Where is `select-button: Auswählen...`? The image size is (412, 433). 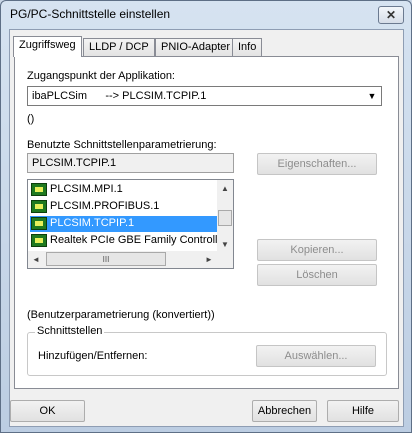
select-button: Auswählen... is located at coordinates (316, 356).